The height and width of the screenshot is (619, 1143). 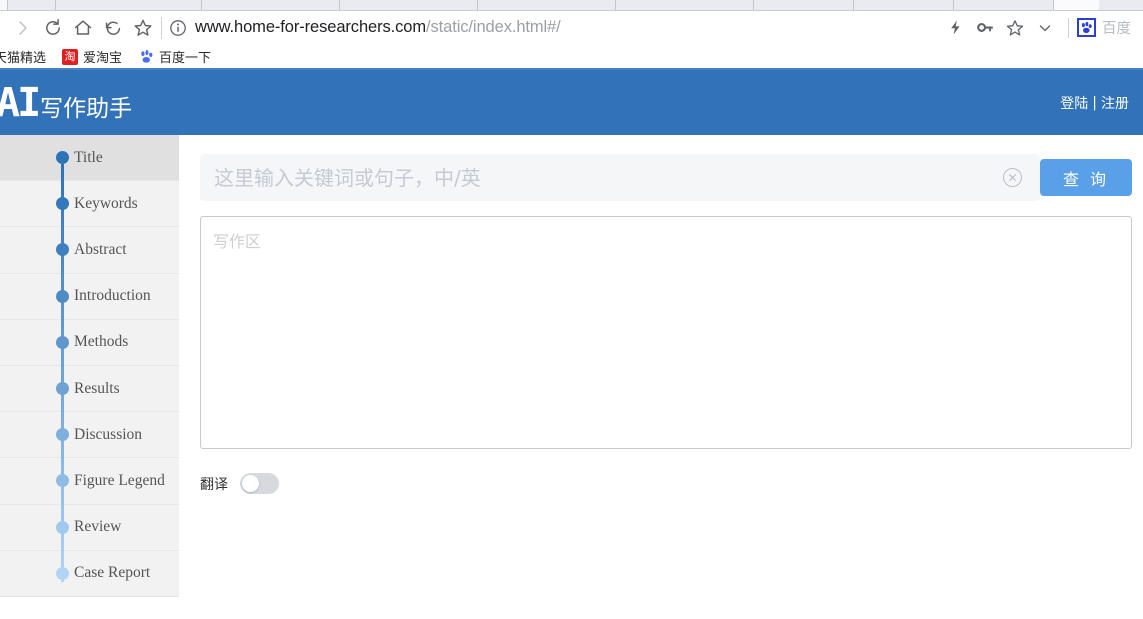 What do you see at coordinates (214, 484) in the screenshot?
I see `translate-label: 翻译` at bounding box center [214, 484].